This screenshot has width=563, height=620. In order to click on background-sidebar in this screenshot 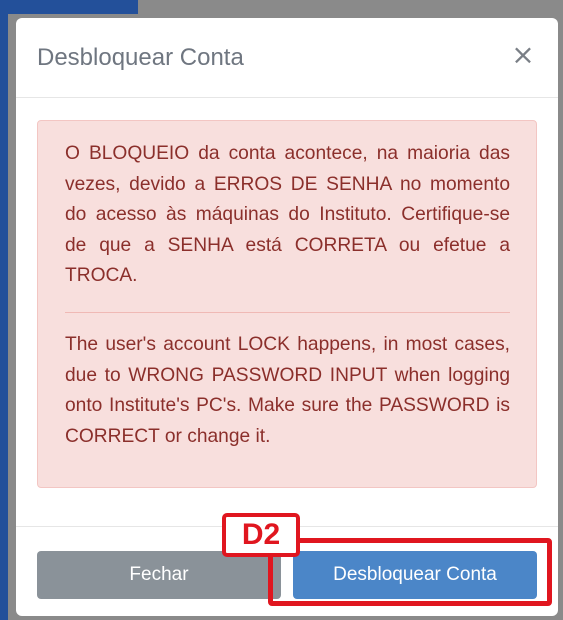, I will do `click(4, 310)`.